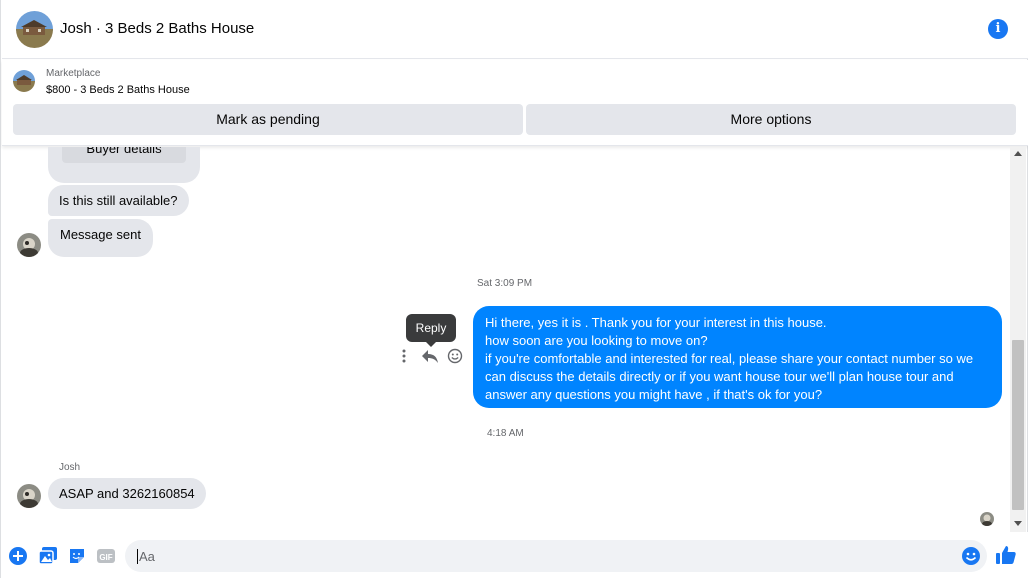 Image resolution: width=1028 pixels, height=578 pixels. I want to click on message-input-placeholder: Aa, so click(146, 556).